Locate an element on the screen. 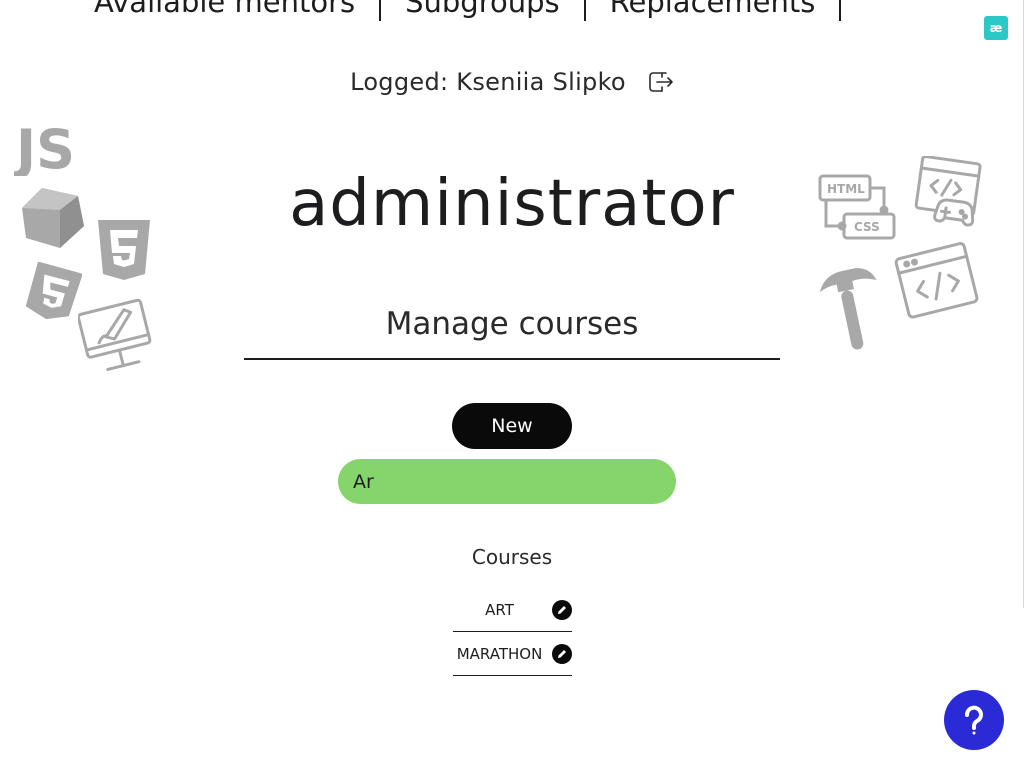  language-switch-icon: æ is located at coordinates (996, 28).